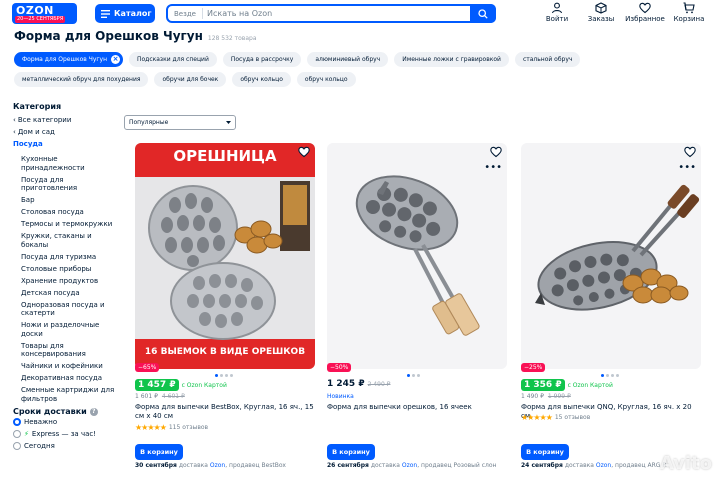  Describe the element at coordinates (69, 212) in the screenshot. I see `subcategory-item: Столовая посуда` at that location.